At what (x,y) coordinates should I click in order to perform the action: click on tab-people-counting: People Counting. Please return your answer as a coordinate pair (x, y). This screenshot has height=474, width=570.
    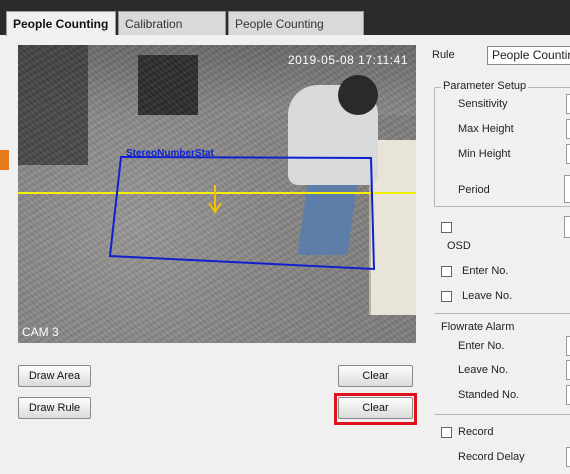
    Looking at the image, I should click on (61, 23).